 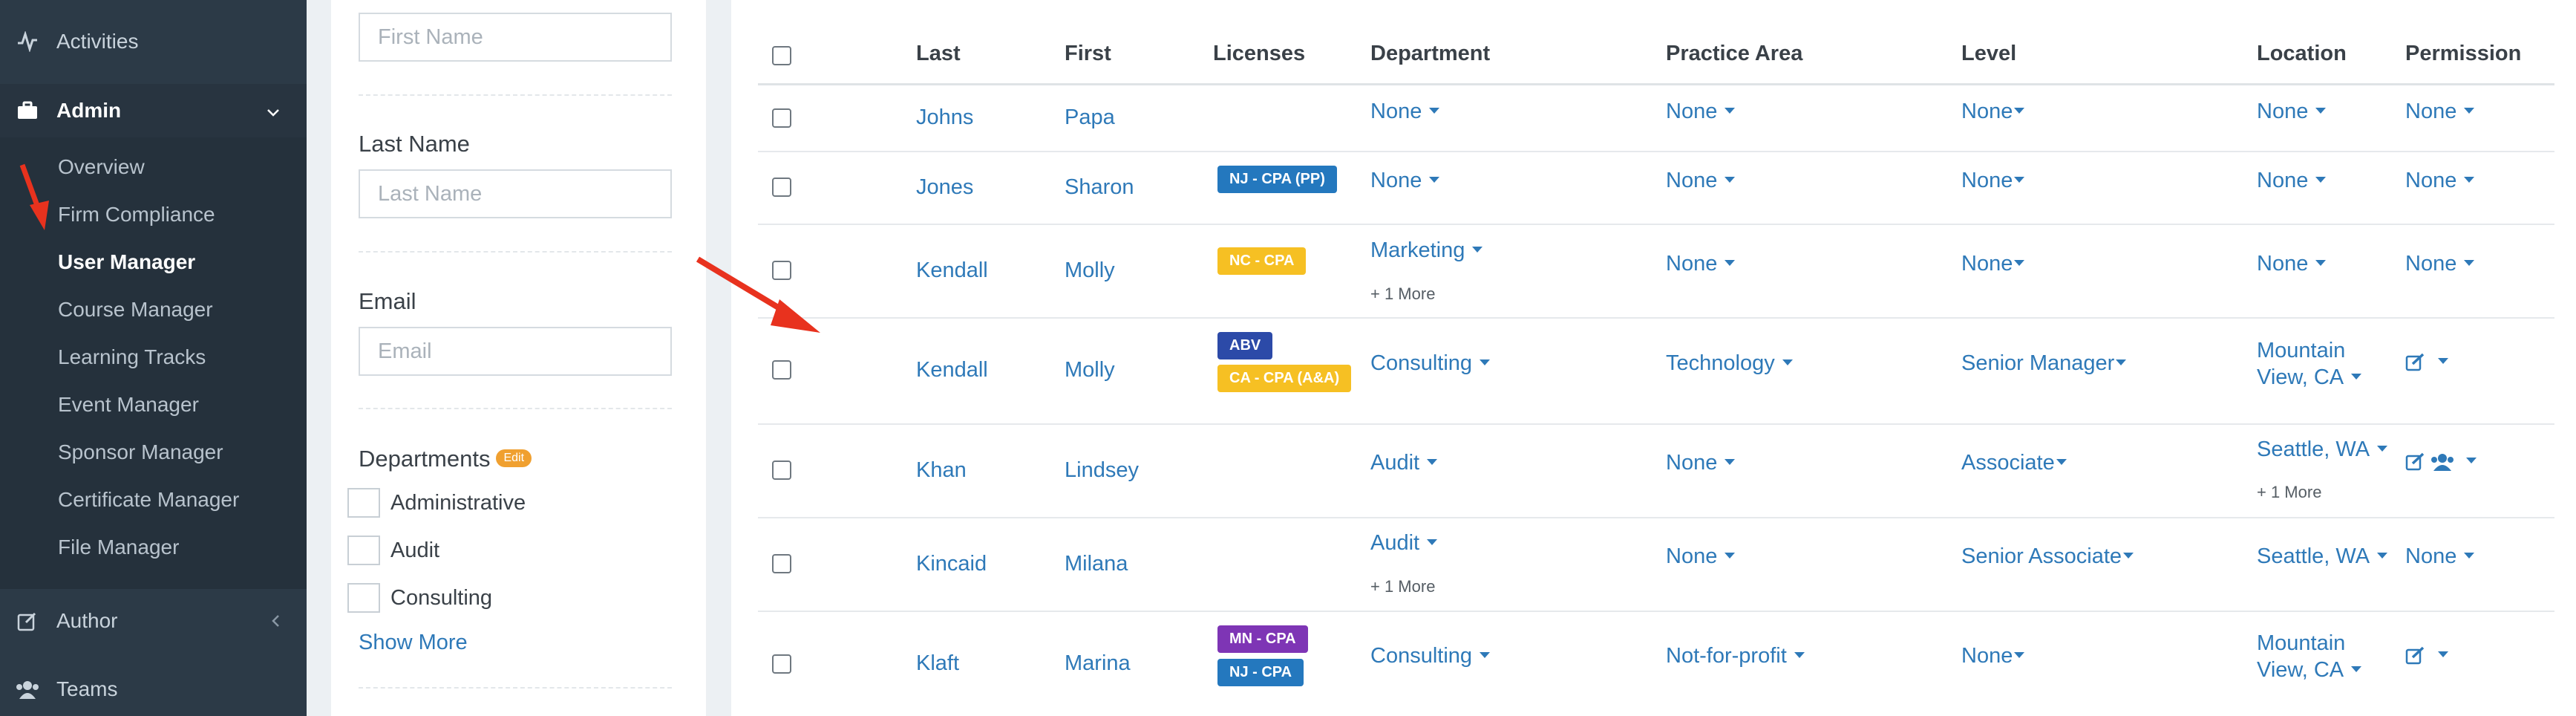 What do you see at coordinates (437, 503) in the screenshot?
I see `department-checkbox-administrative: Administrative` at bounding box center [437, 503].